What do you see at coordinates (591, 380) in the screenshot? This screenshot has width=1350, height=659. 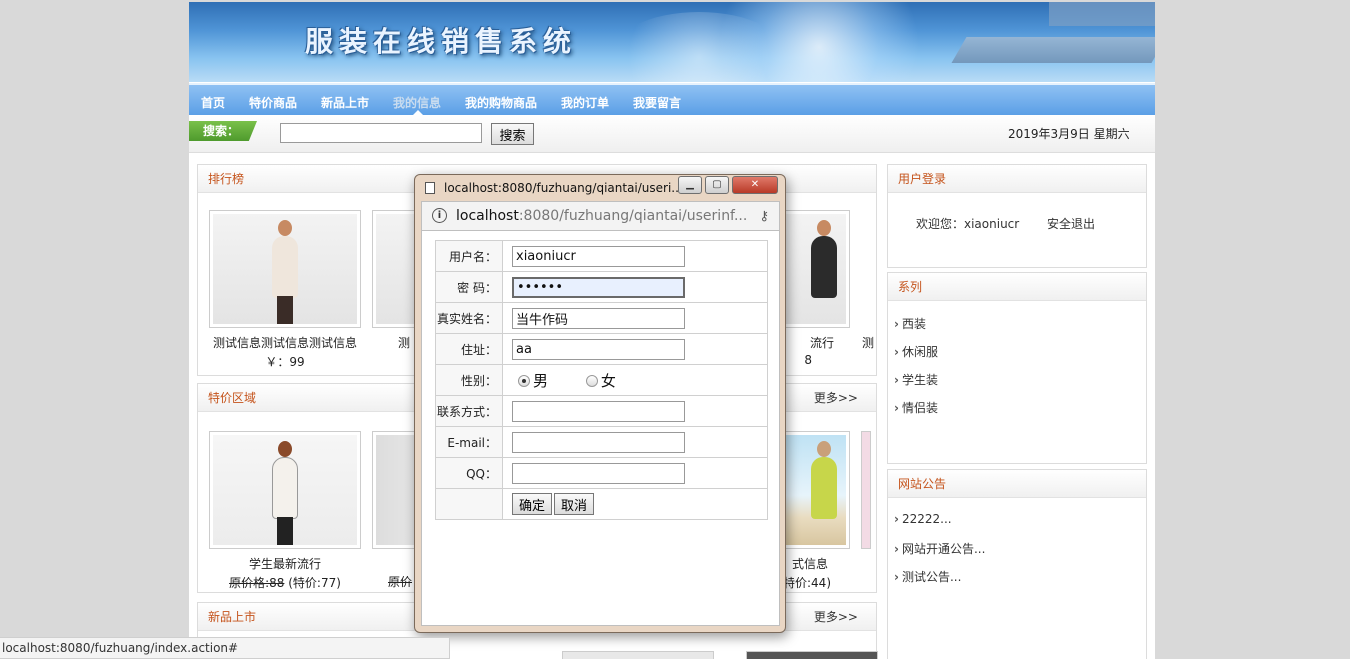 I see `gender-female-radio` at bounding box center [591, 380].